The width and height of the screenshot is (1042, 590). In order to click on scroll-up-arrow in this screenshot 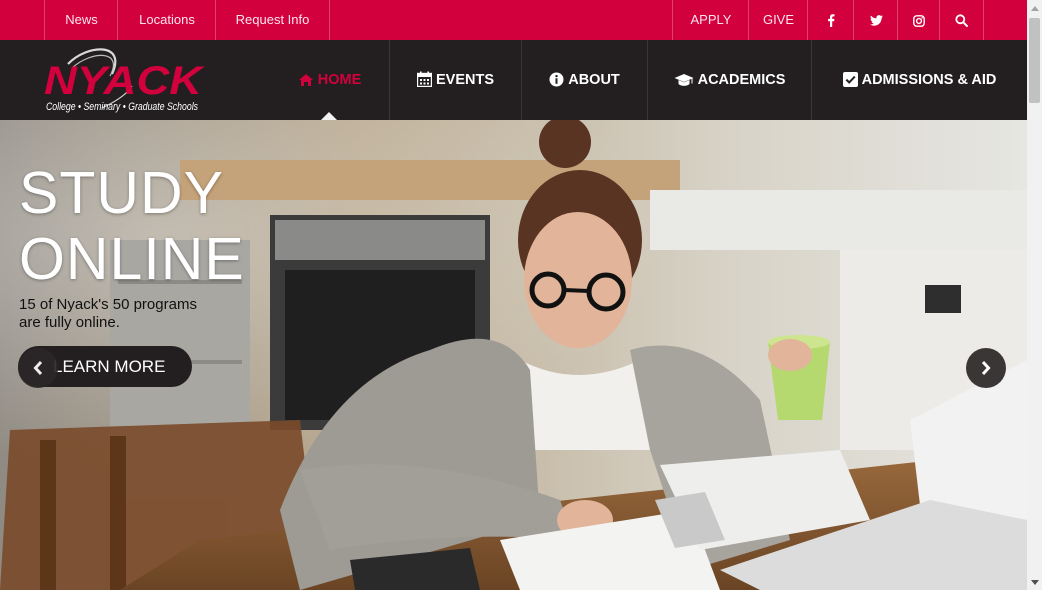, I will do `click(1035, 8)`.